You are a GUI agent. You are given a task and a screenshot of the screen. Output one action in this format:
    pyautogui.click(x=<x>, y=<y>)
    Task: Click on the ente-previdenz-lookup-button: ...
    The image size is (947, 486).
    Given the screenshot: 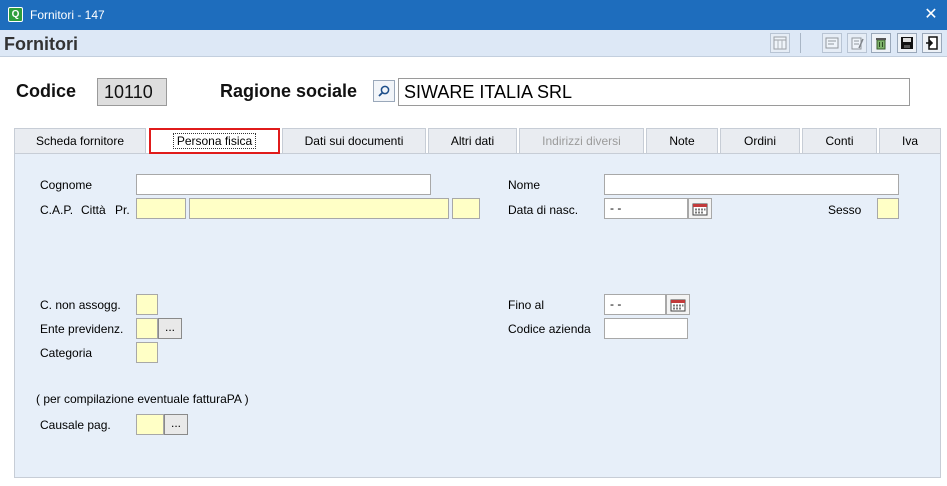 What is the action you would take?
    pyautogui.click(x=170, y=328)
    